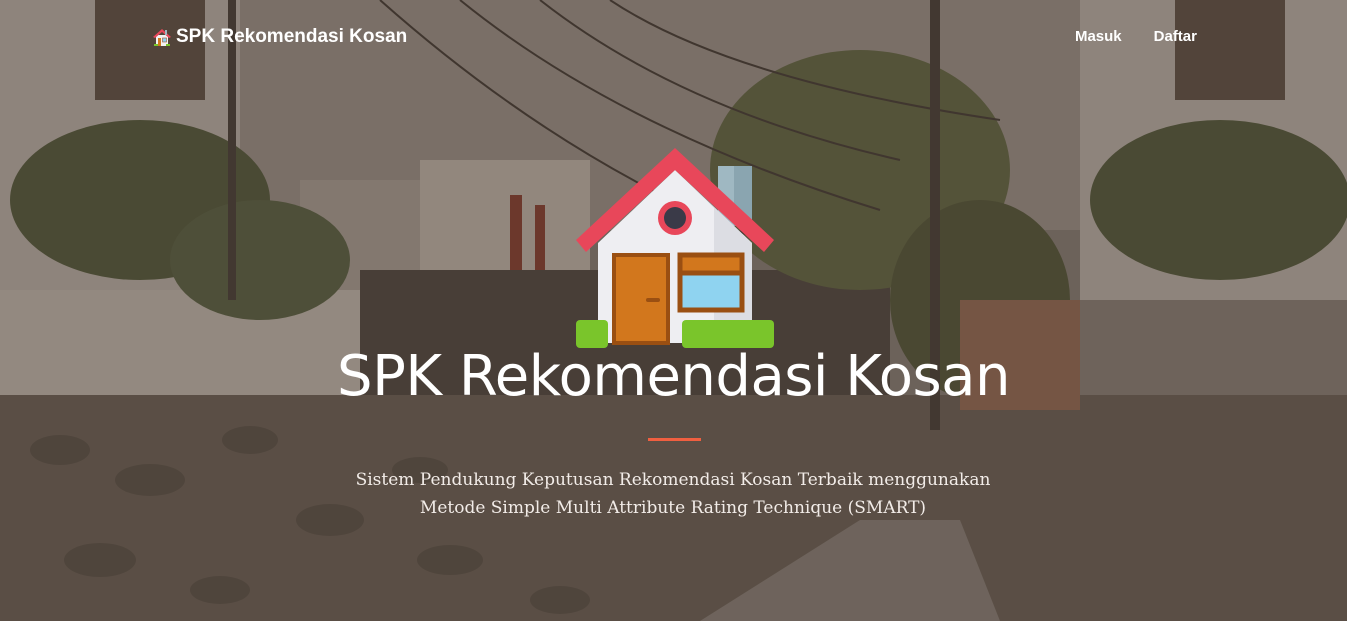 This screenshot has height=621, width=1347. Describe the element at coordinates (674, 439) in the screenshot. I see `title-divider` at that location.